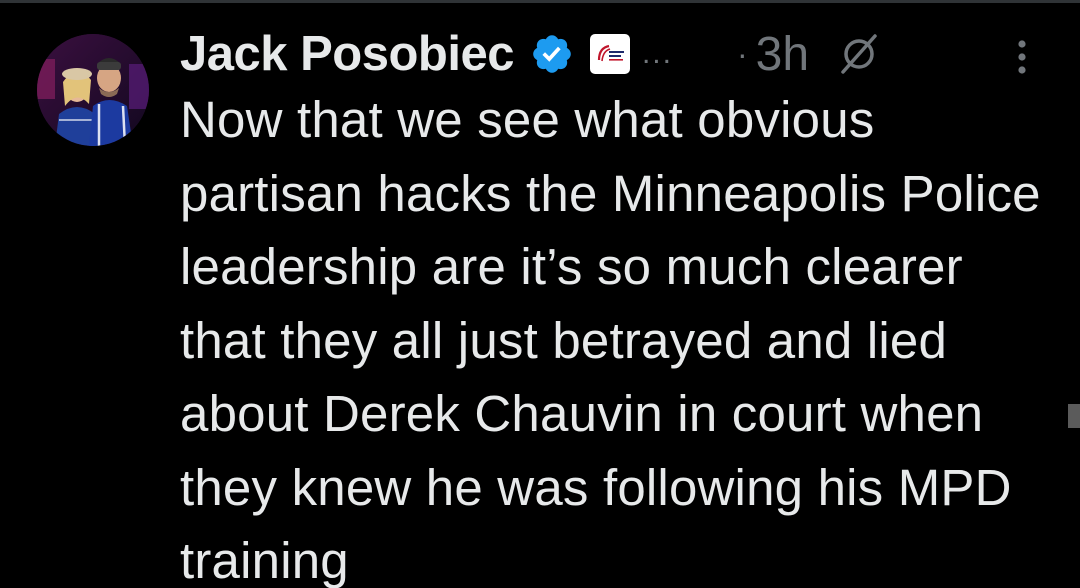  Describe the element at coordinates (859, 54) in the screenshot. I see `grok-icon` at that location.